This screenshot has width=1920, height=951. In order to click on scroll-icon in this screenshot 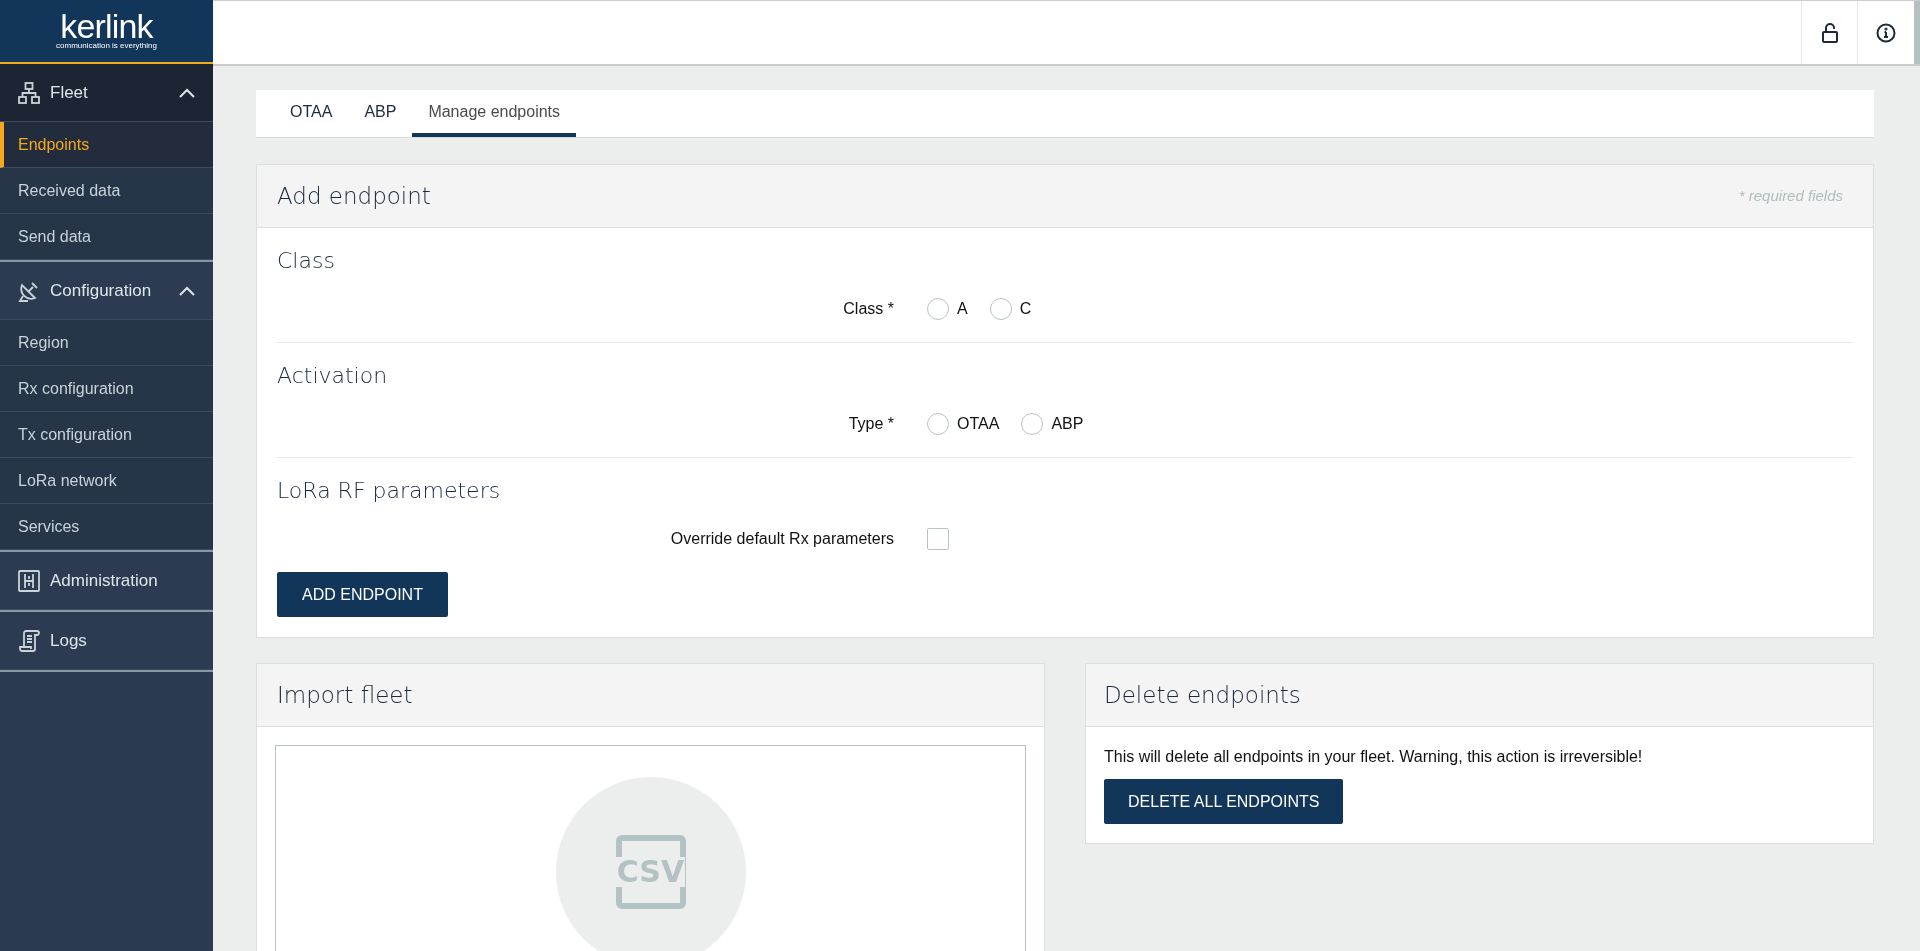, I will do `click(29, 640)`.